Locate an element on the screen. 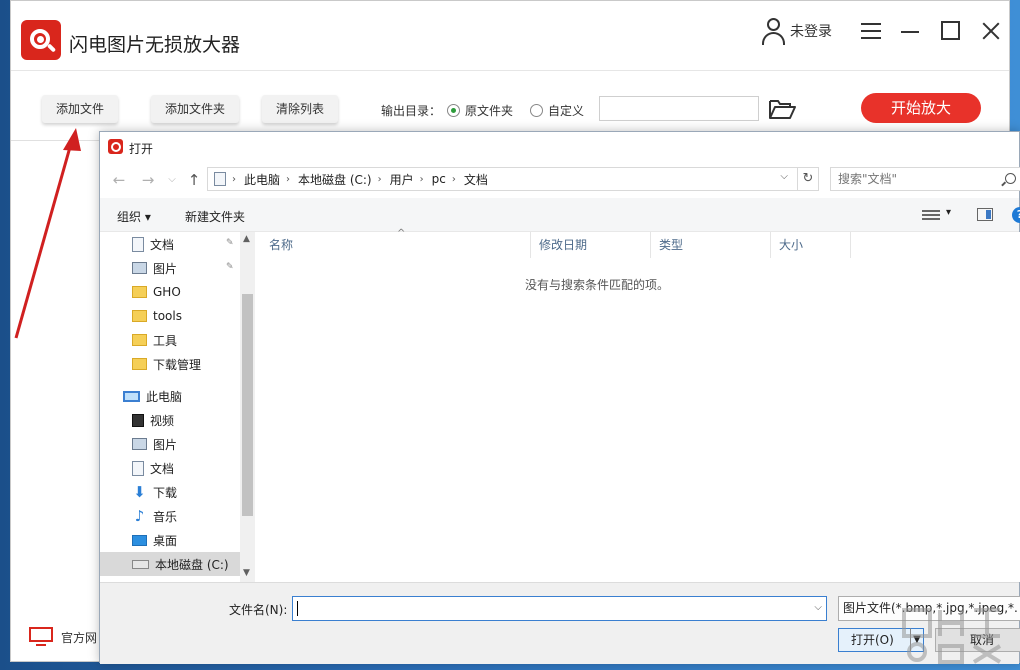  open-dropdown-icon: ▼ is located at coordinates (917, 640).